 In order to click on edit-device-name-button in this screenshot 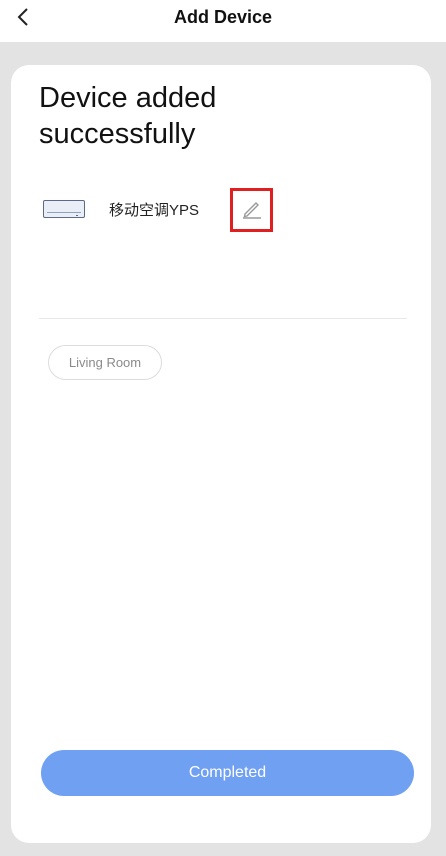, I will do `click(251, 210)`.